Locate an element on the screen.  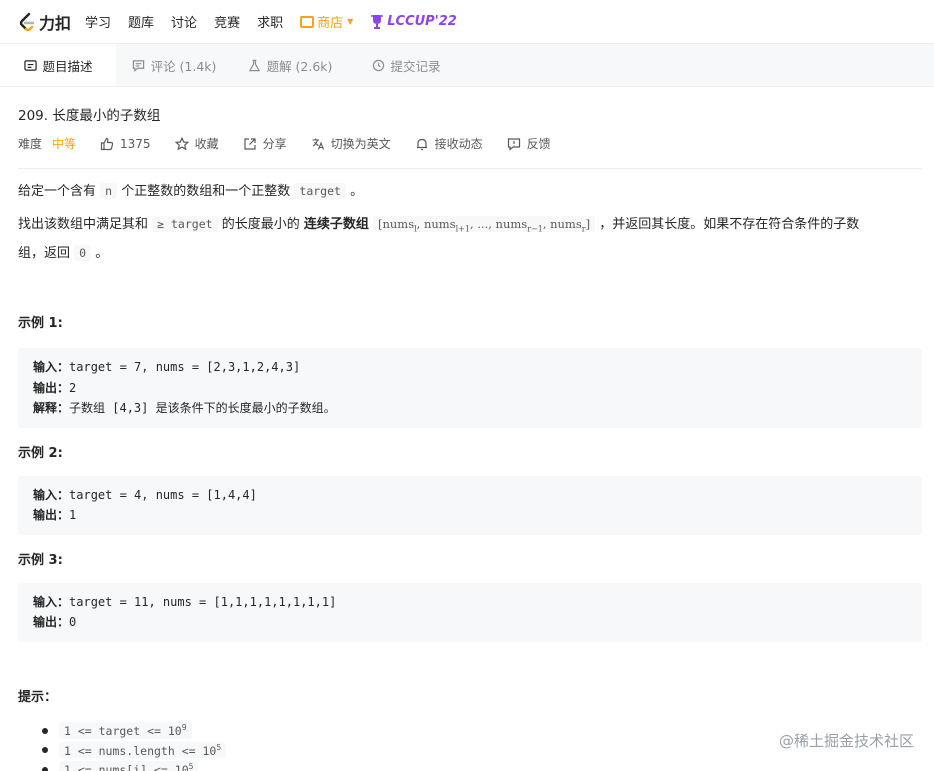
inline-code: 0 is located at coordinates (83, 253).